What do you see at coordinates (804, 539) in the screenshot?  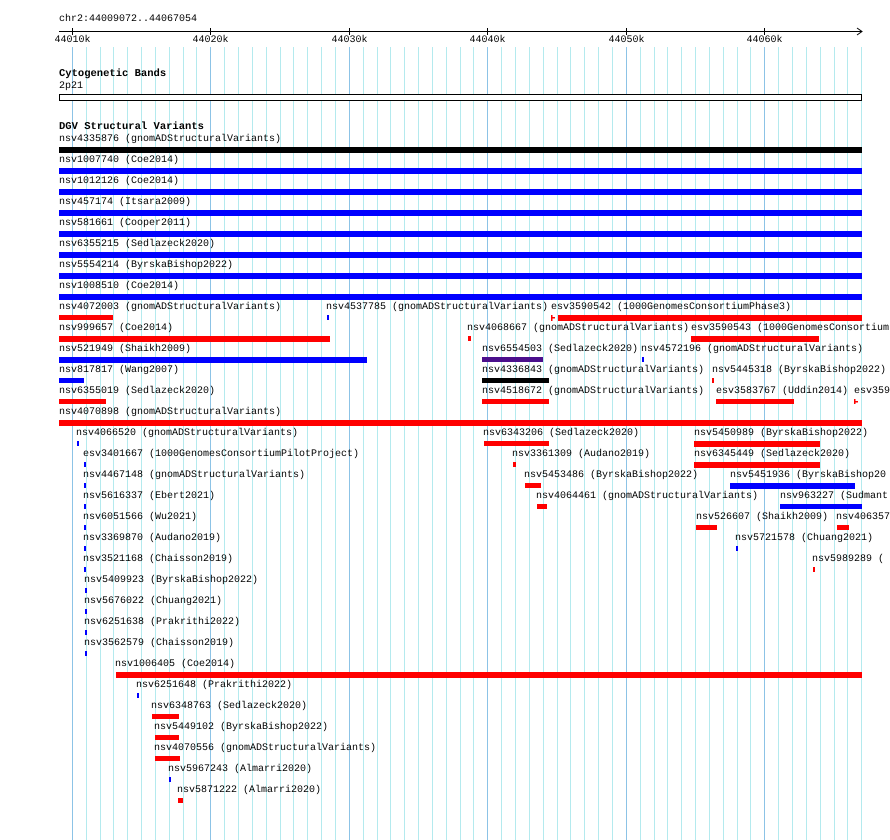 I see `variant-label: nsv5721578 (Chuang2021)` at bounding box center [804, 539].